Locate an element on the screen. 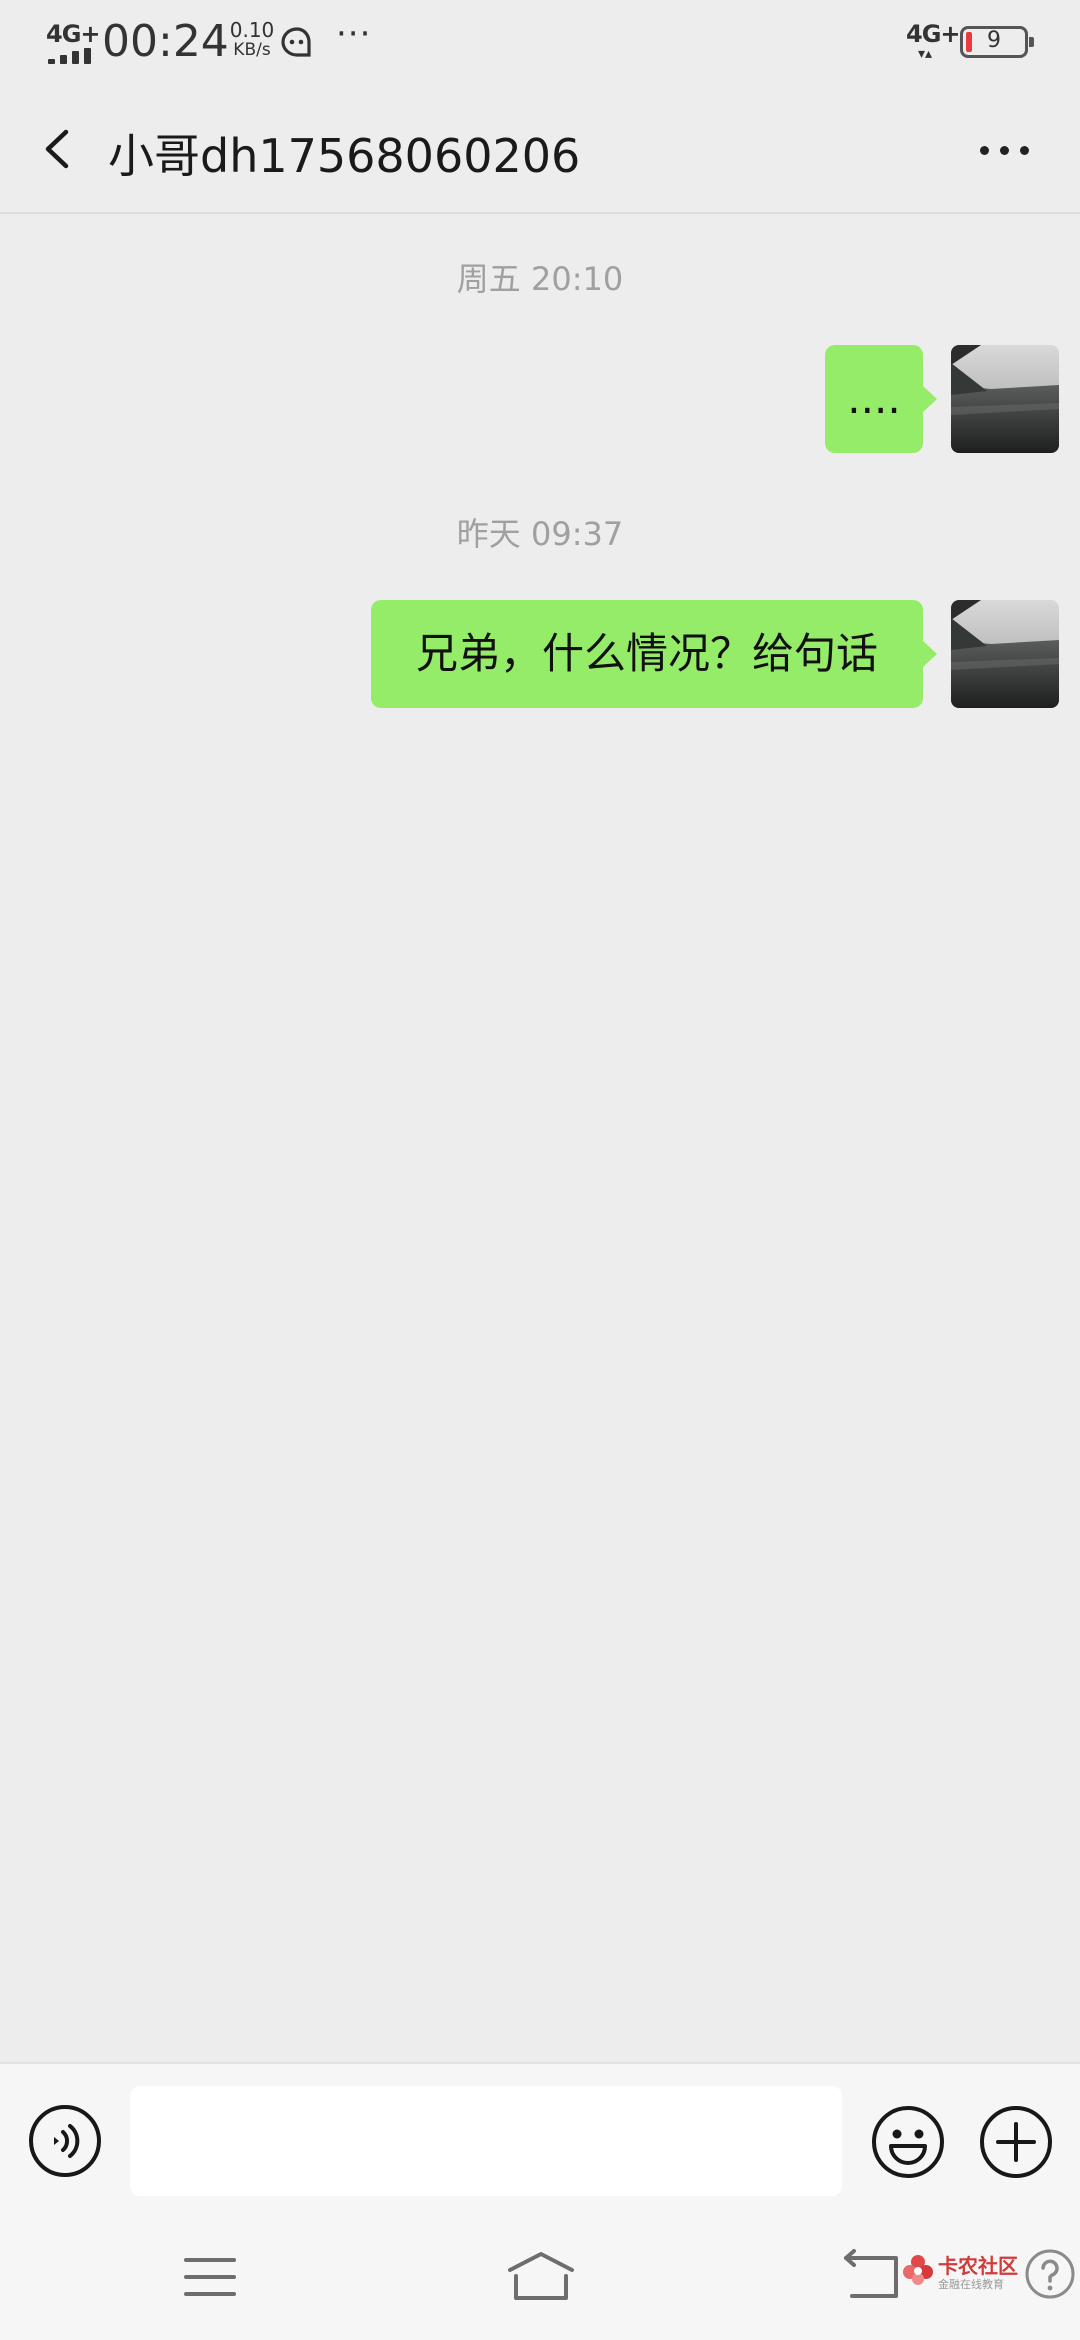  message-timestamp: 周五 20:10 is located at coordinates (540, 279).